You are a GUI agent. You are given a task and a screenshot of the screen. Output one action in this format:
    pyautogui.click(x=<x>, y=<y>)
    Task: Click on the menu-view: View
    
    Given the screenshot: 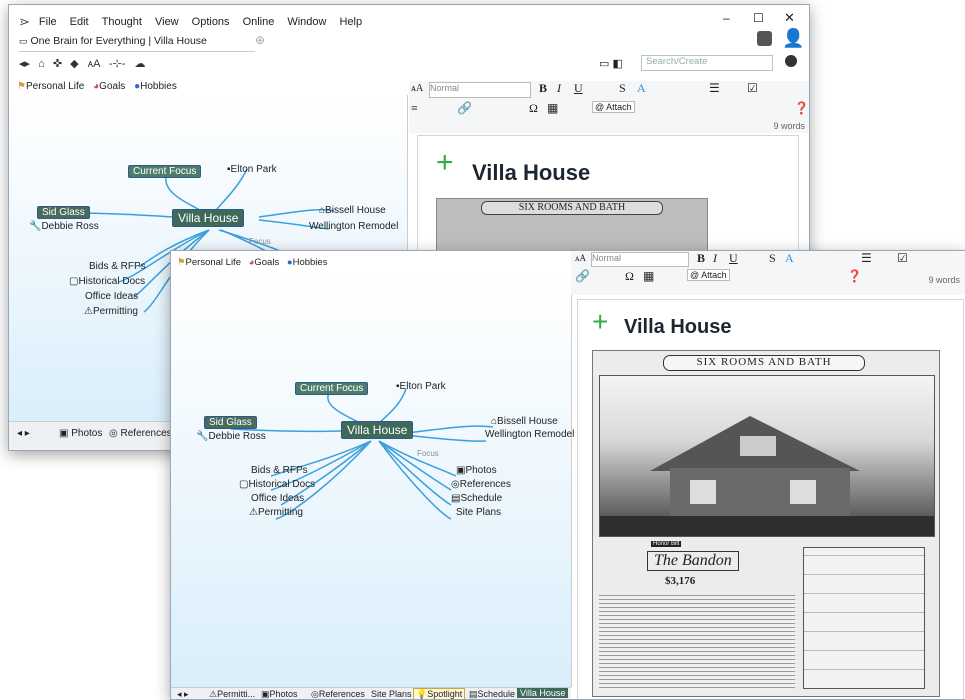 What is the action you would take?
    pyautogui.click(x=167, y=22)
    